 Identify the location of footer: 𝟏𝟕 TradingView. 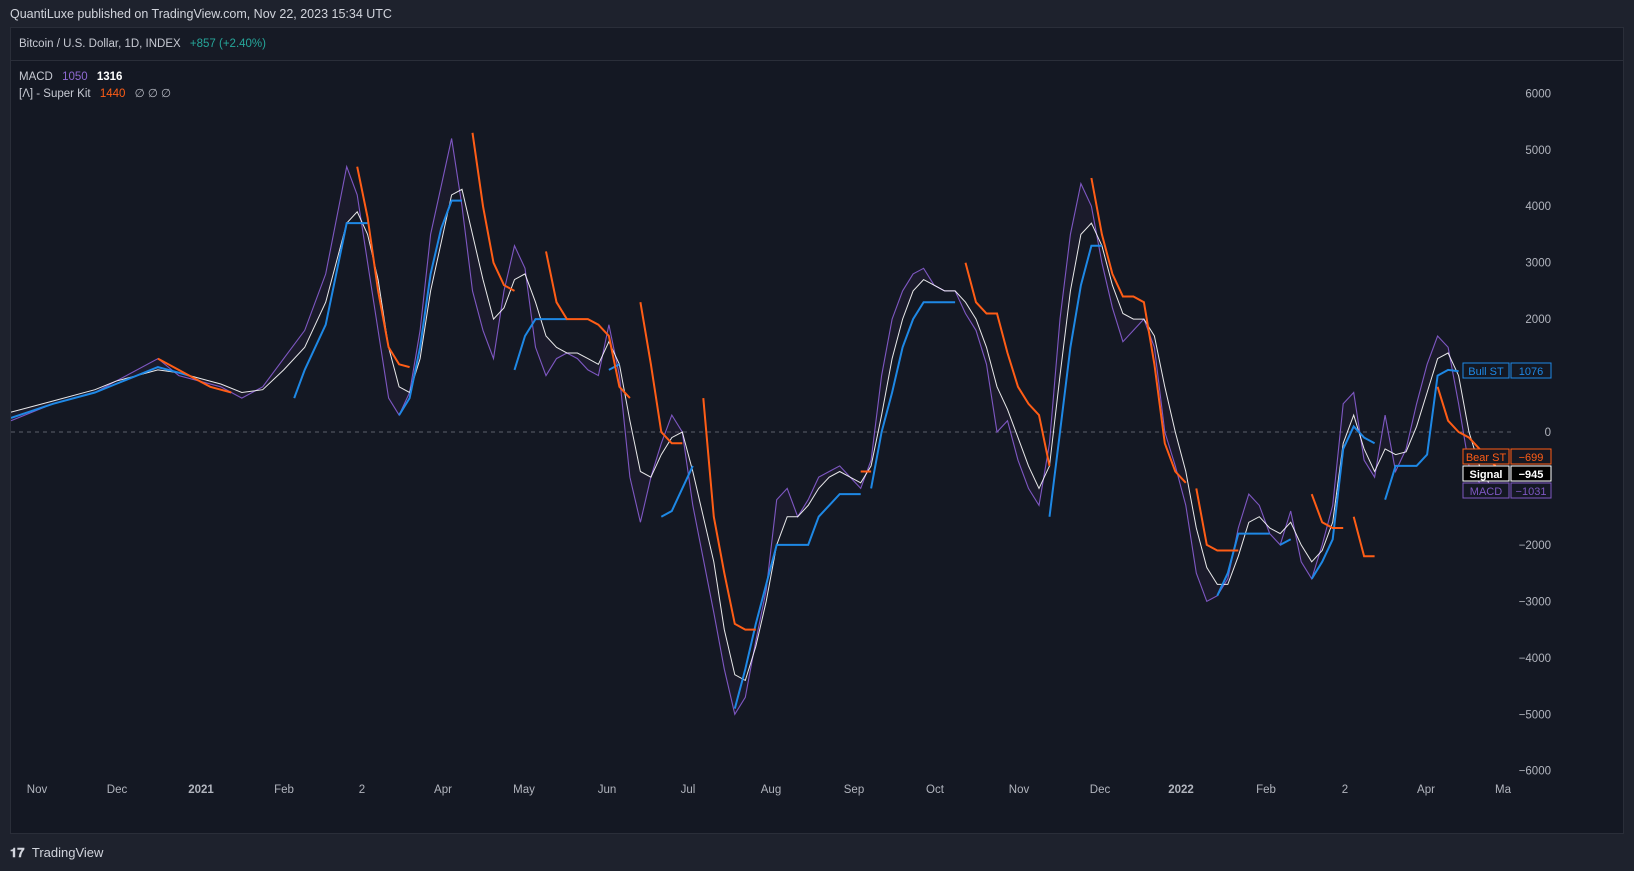
(817, 852).